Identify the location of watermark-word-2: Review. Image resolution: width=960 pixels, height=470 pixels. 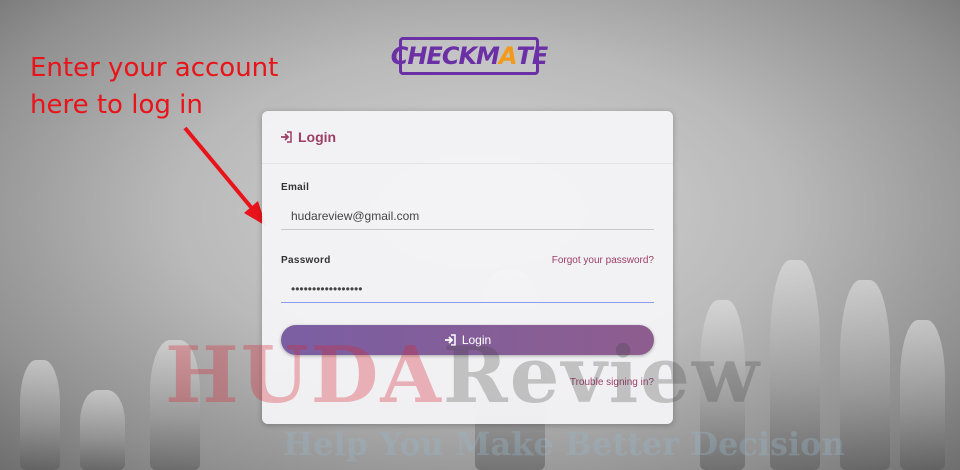
(602, 375).